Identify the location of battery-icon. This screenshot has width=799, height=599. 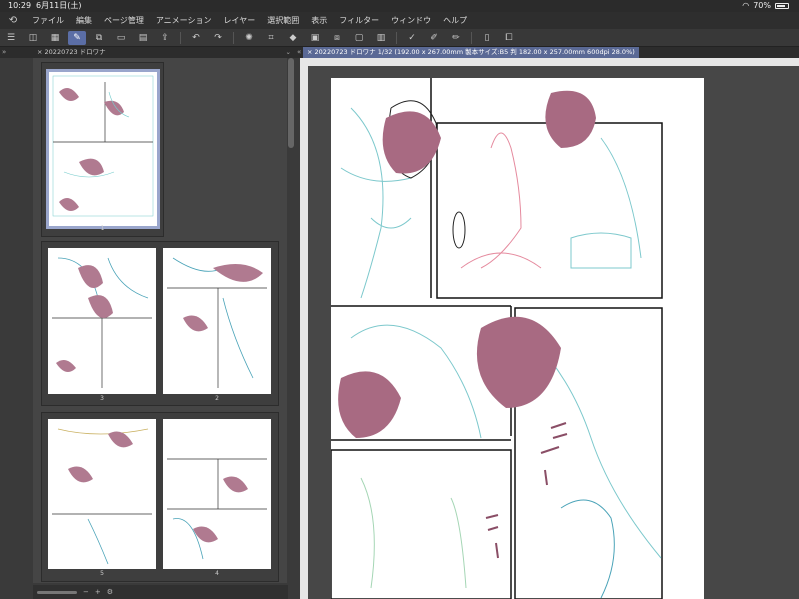
(782, 6).